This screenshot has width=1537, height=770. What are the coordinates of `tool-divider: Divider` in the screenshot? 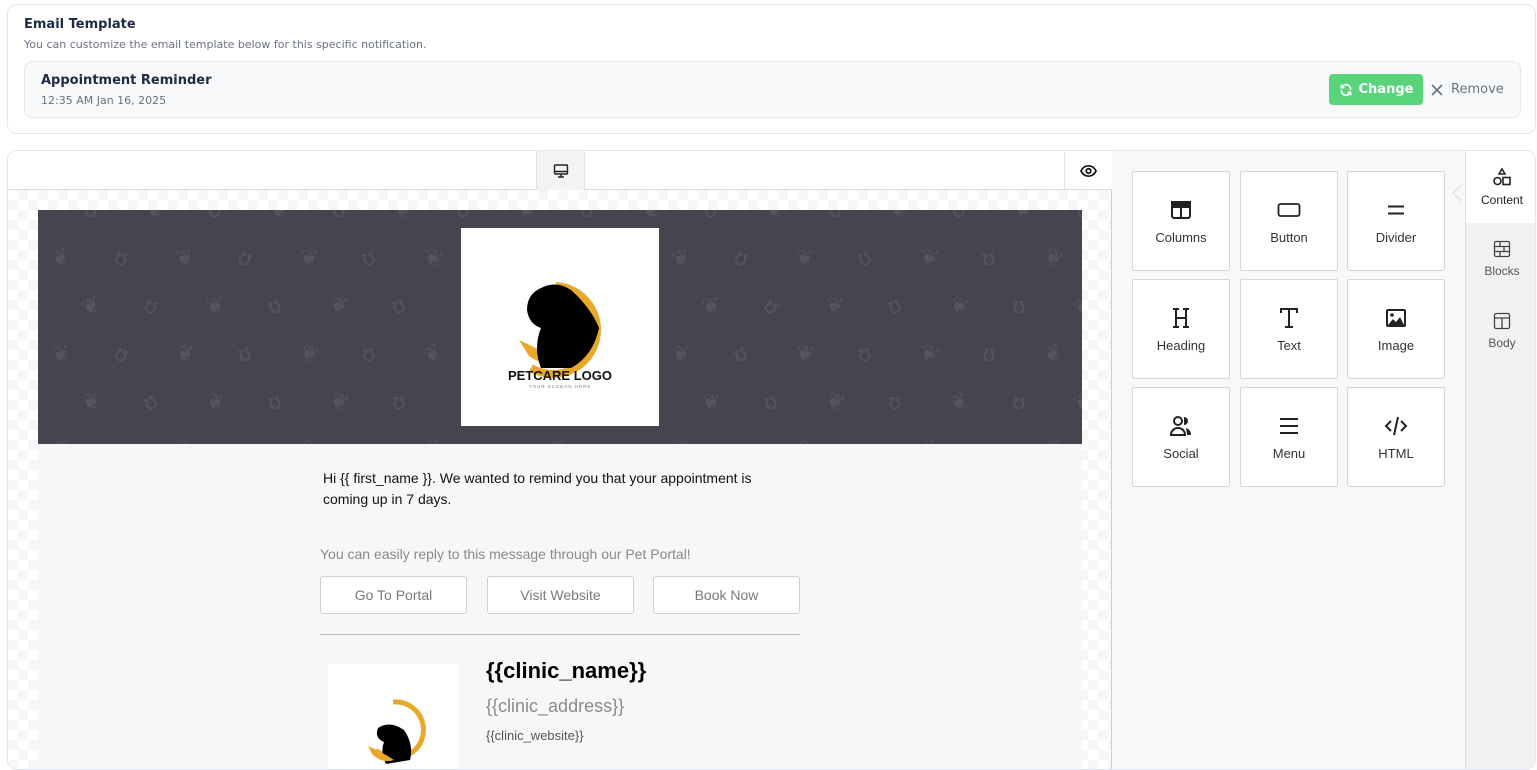 It's located at (1396, 221).